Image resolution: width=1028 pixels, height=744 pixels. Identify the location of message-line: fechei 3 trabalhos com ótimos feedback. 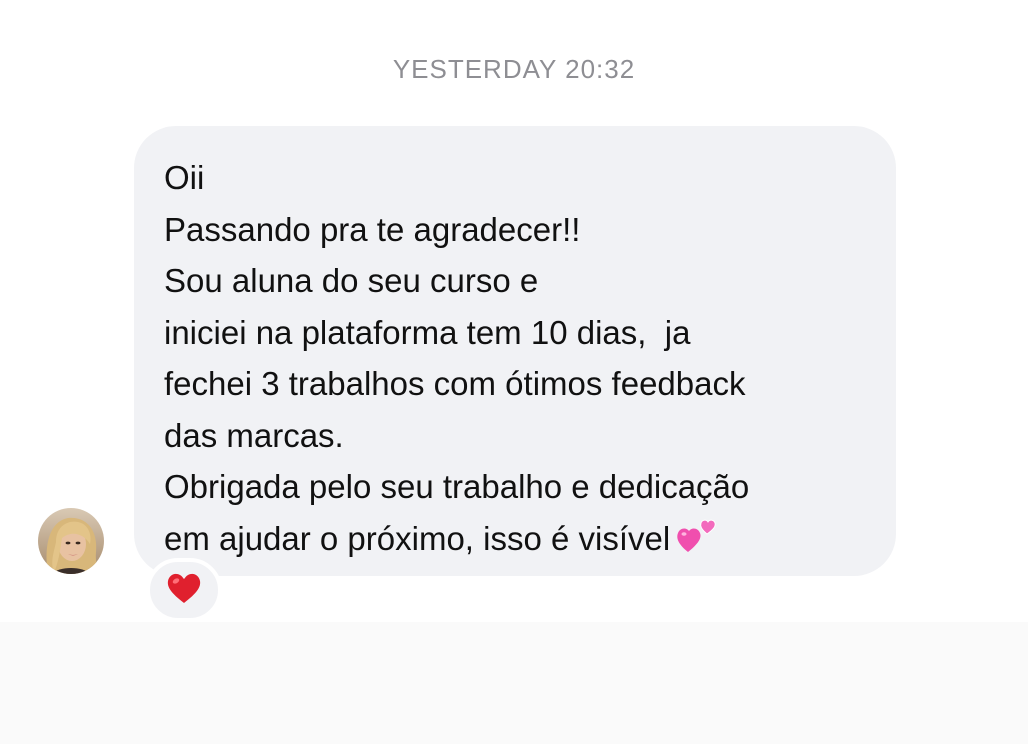
(455, 383).